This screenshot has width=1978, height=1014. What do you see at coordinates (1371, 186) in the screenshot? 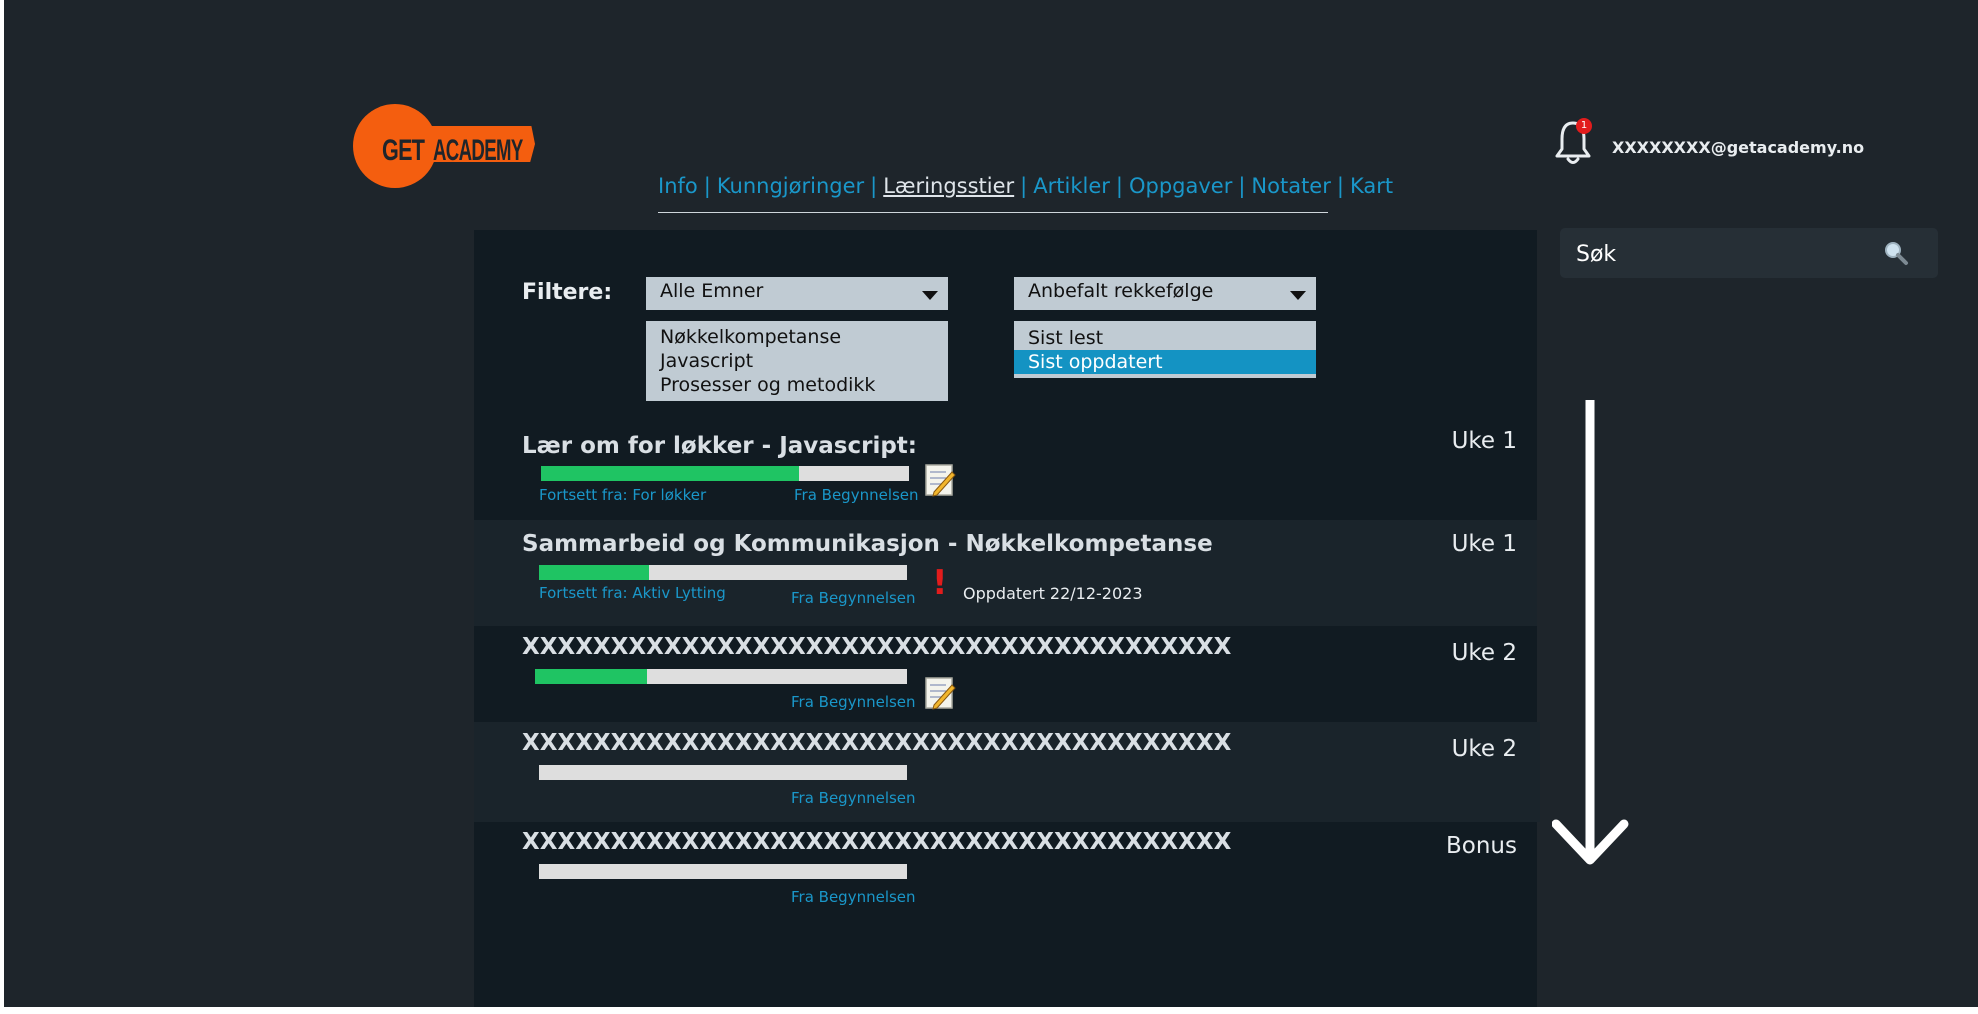
I see `nav-item-kart: Kart` at bounding box center [1371, 186].